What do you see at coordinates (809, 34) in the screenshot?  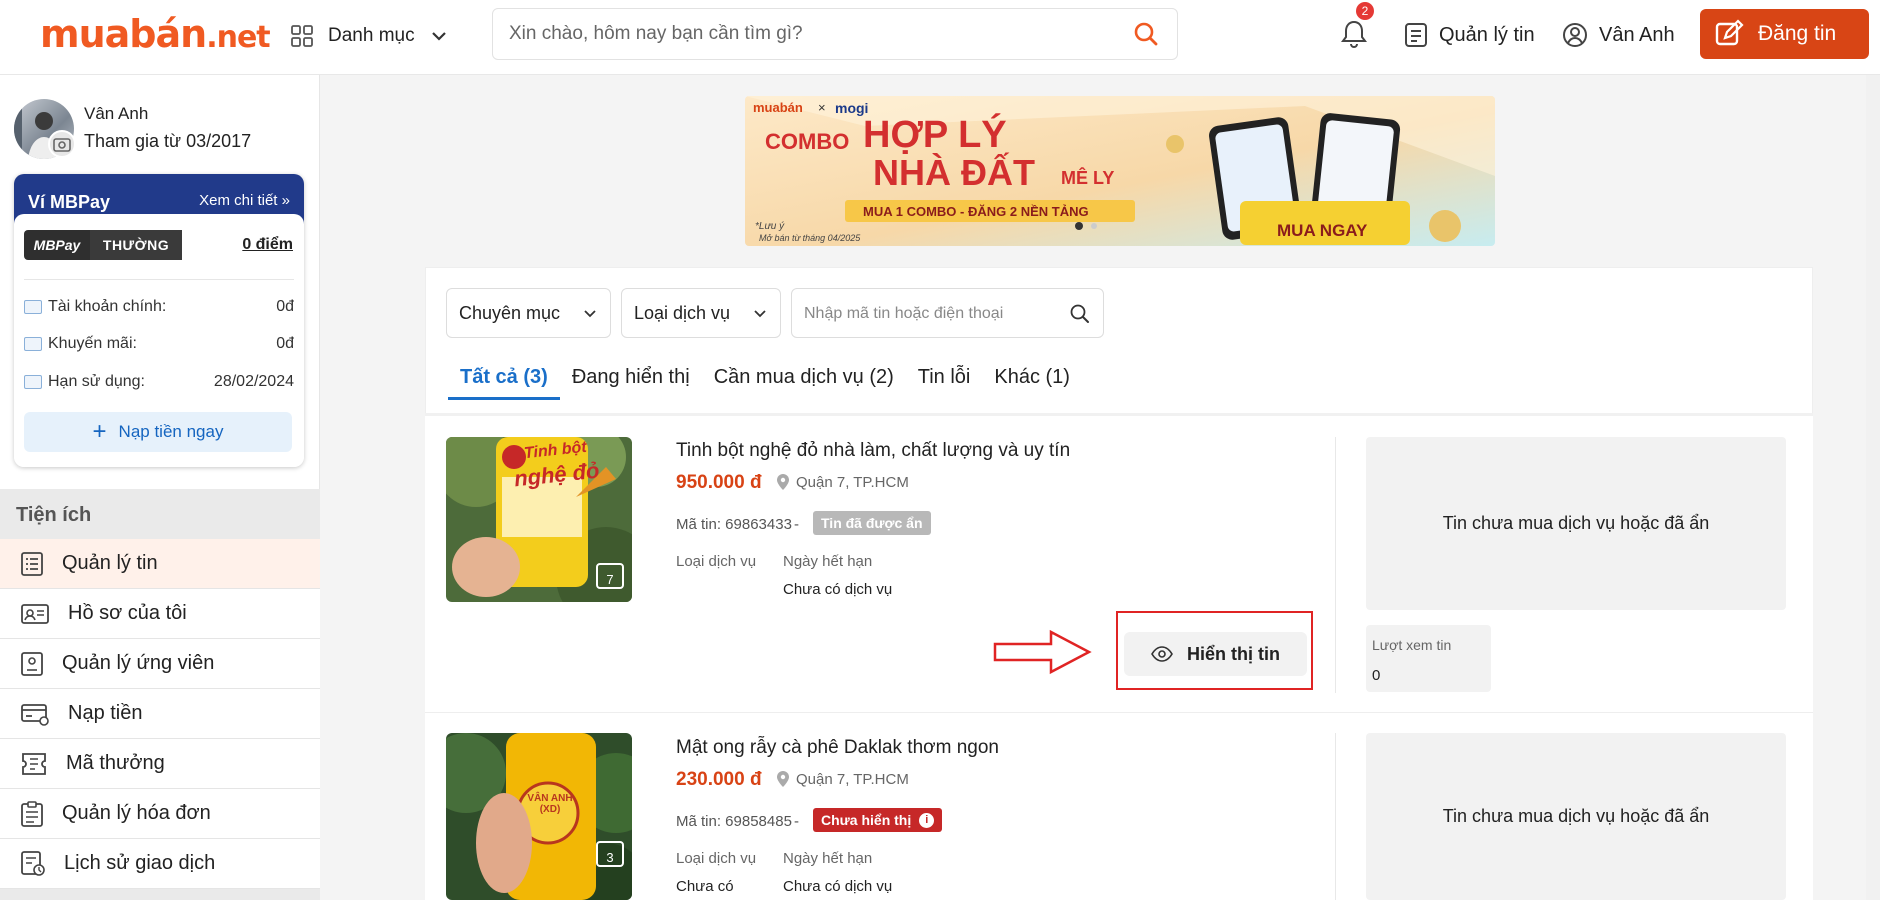 I see `search-input` at bounding box center [809, 34].